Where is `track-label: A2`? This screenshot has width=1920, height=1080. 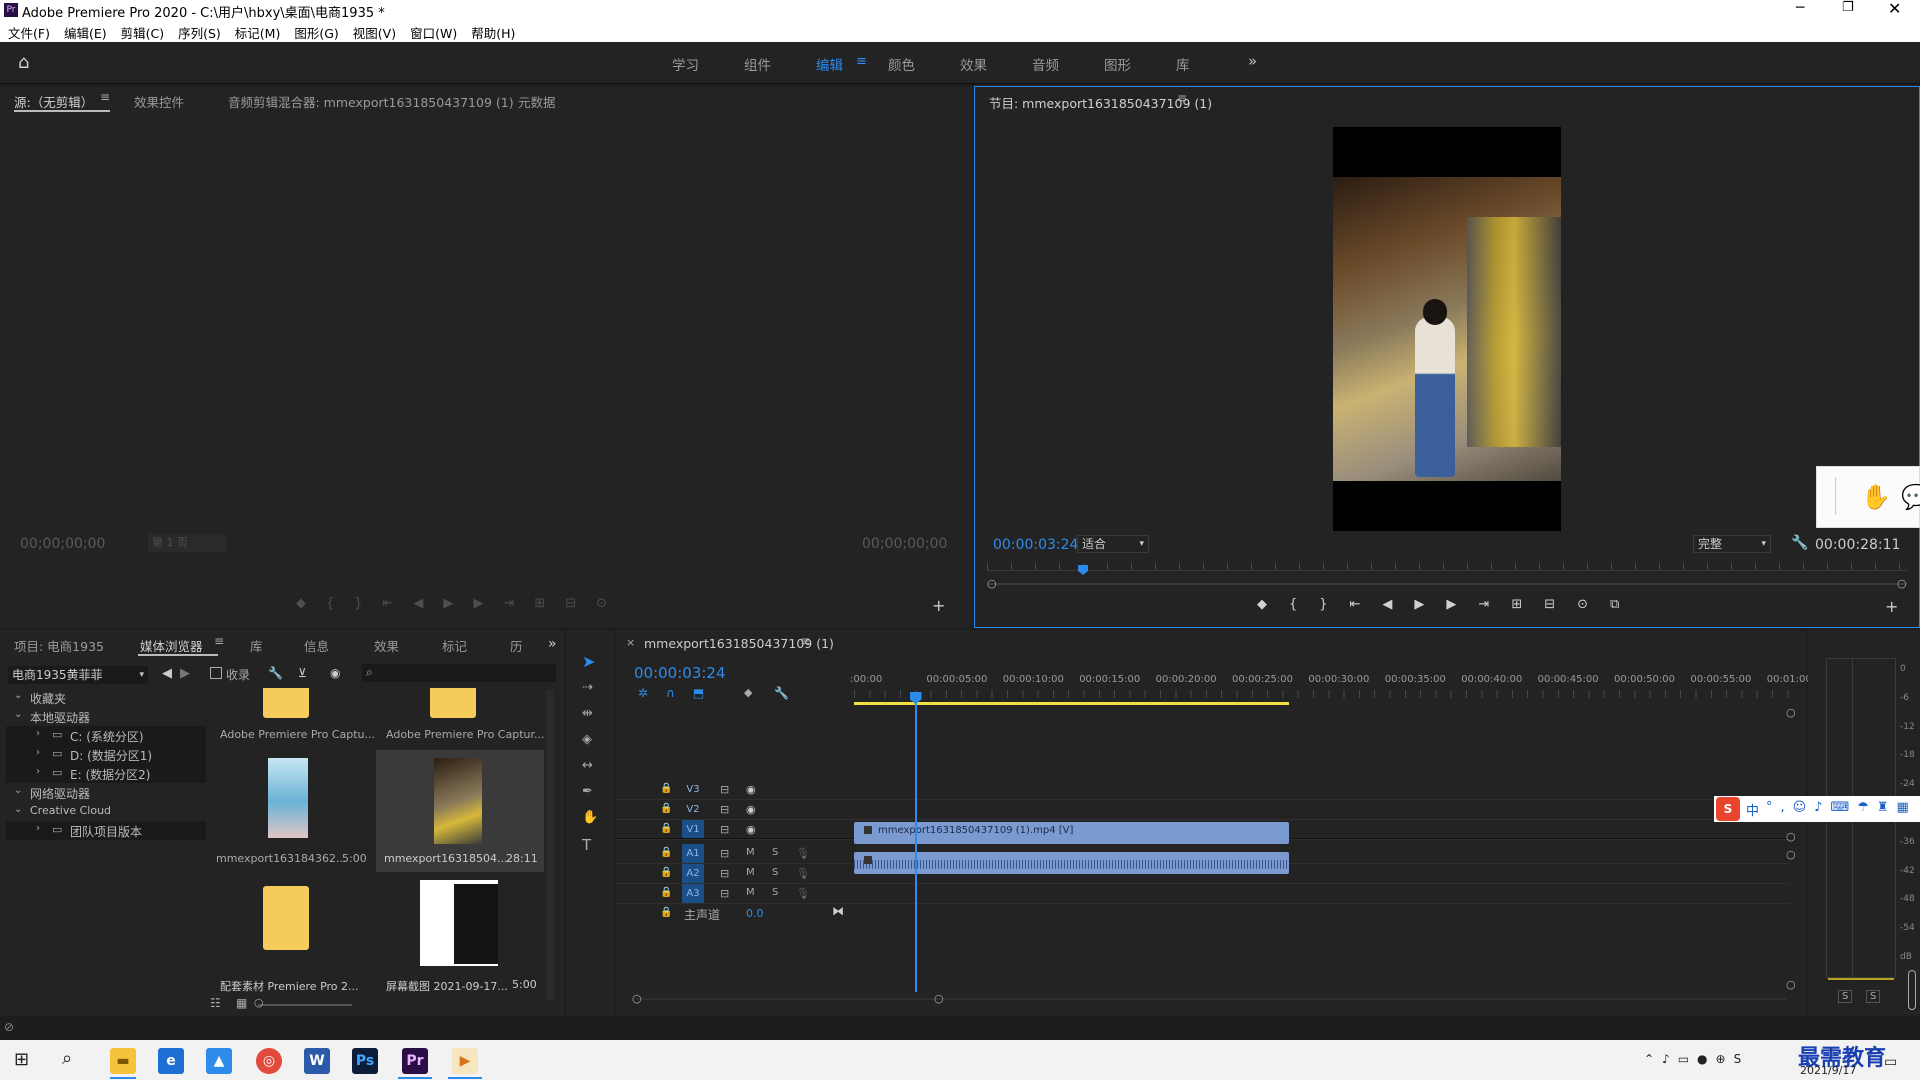 track-label: A2 is located at coordinates (693, 874).